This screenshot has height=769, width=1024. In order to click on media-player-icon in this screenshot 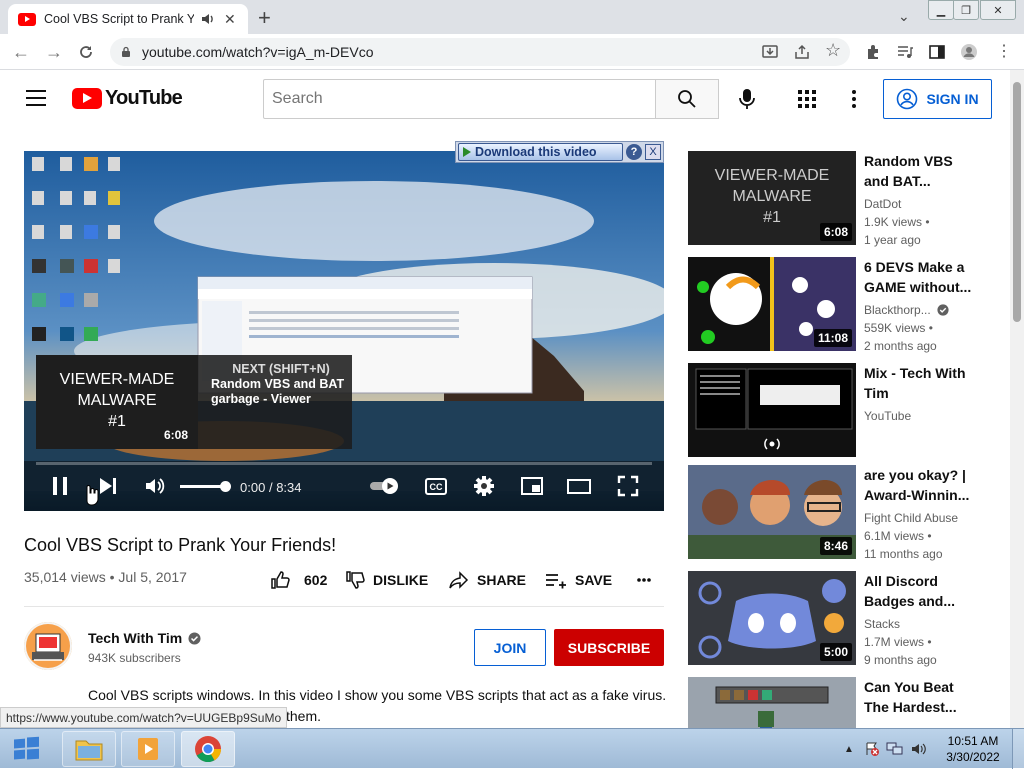, I will do `click(148, 749)`.